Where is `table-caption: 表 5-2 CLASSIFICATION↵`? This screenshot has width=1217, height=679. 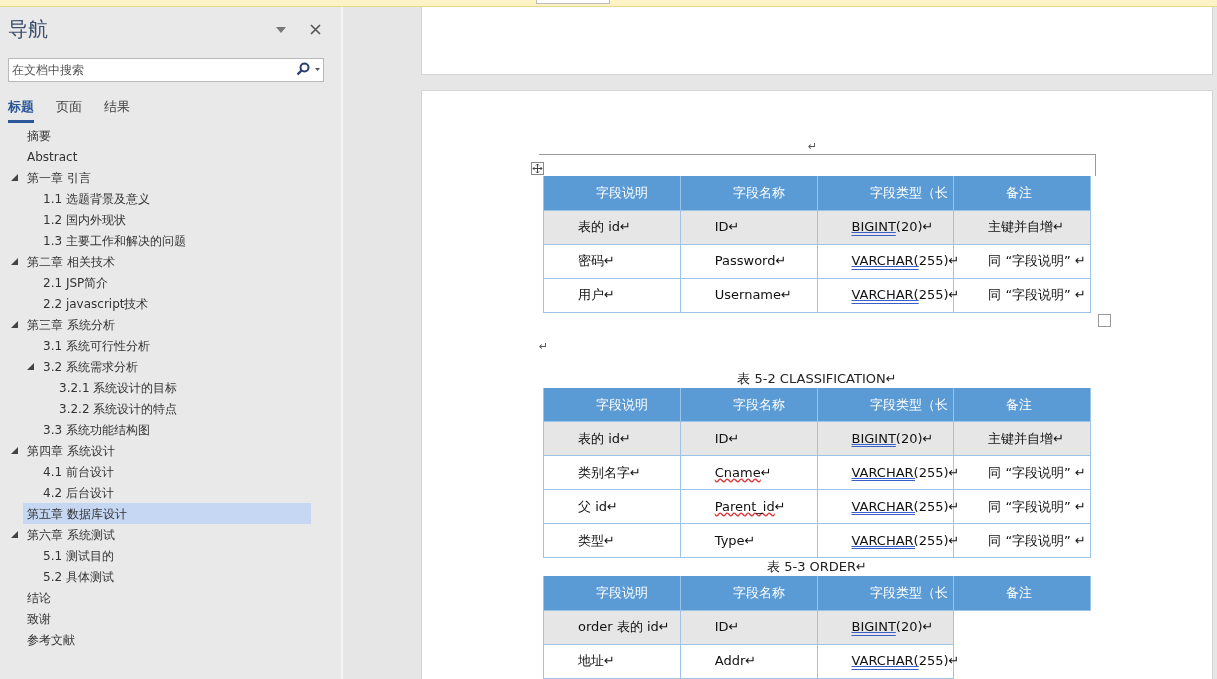
table-caption: 表 5-2 CLASSIFICATION↵ is located at coordinates (817, 378).